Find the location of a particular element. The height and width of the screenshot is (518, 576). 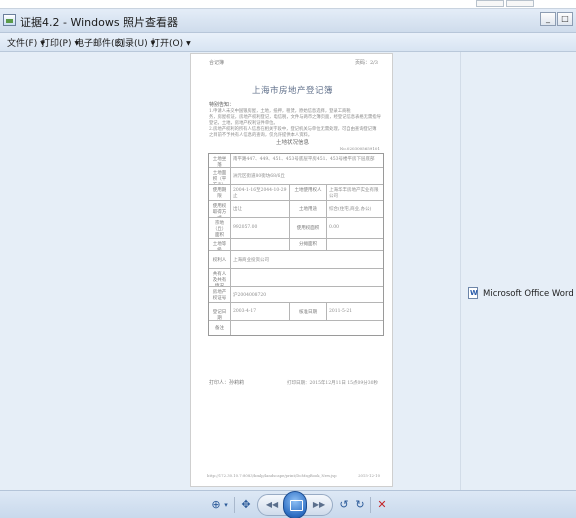

row-label: 土地等级 is located at coordinates (220, 244).